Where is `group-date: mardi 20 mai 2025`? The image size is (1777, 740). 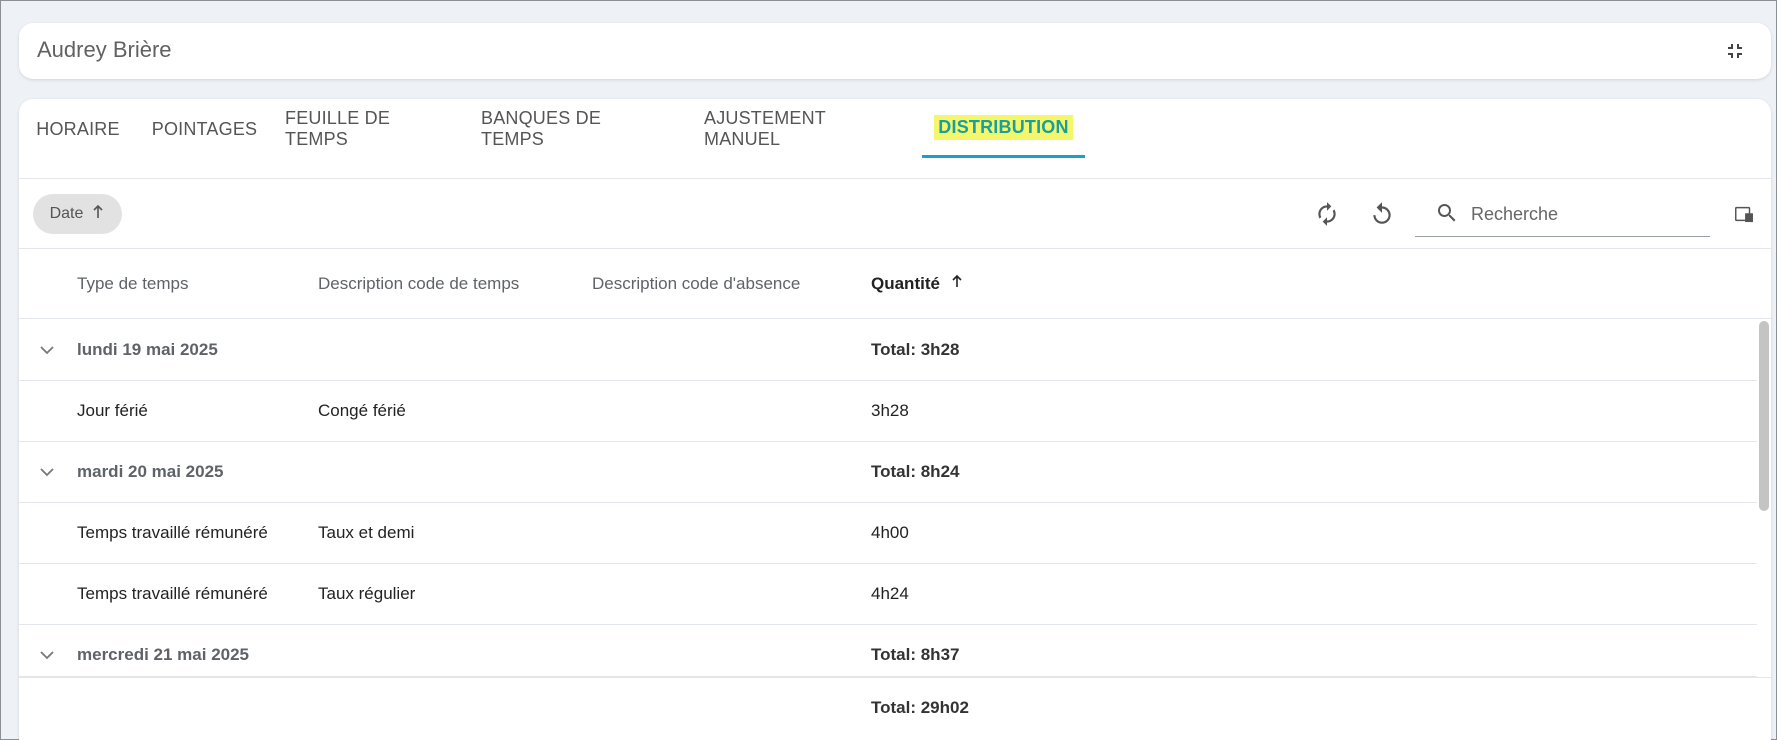 group-date: mardi 20 mai 2025 is located at coordinates (150, 471).